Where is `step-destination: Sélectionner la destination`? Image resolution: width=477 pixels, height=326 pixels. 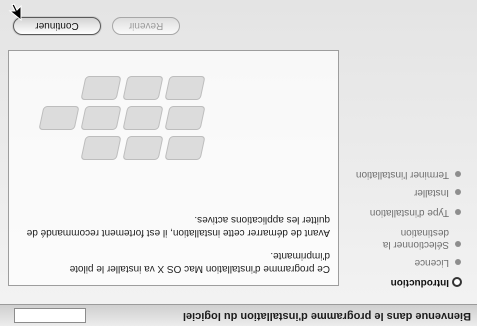
step-destination: Sélectionner la destination is located at coordinates (400, 238).